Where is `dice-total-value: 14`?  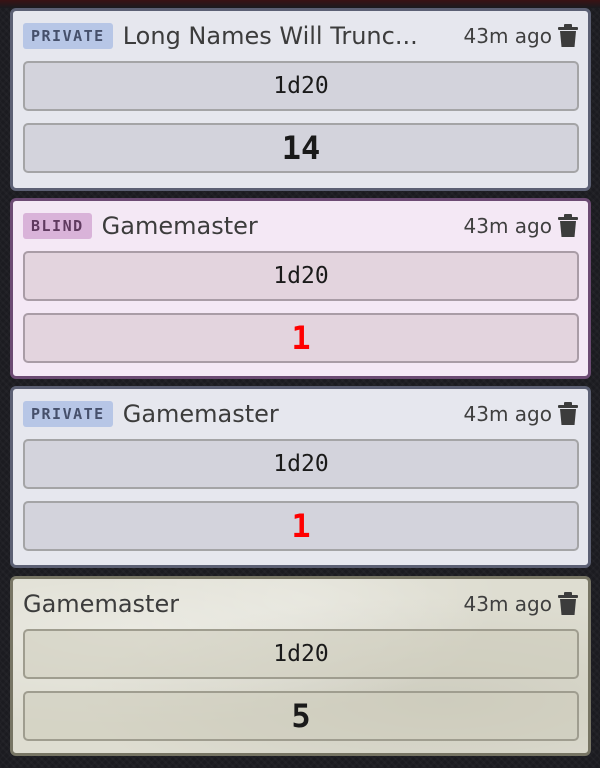 dice-total-value: 14 is located at coordinates (301, 148).